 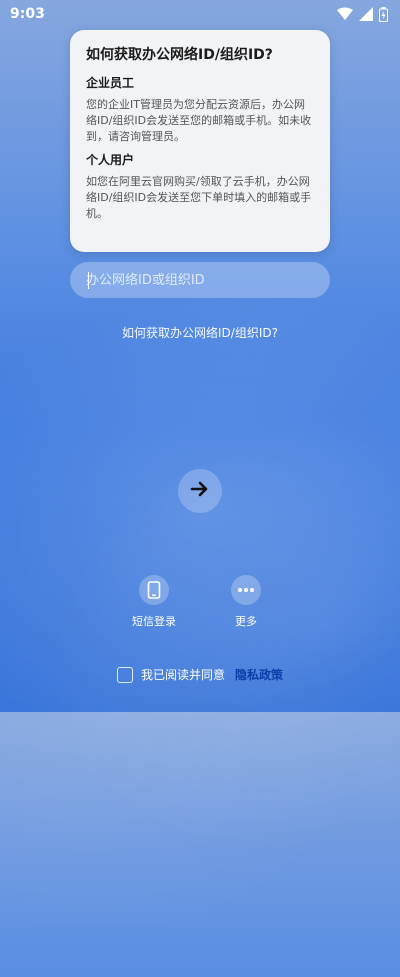 What do you see at coordinates (88, 280) in the screenshot?
I see `text-cursor` at bounding box center [88, 280].